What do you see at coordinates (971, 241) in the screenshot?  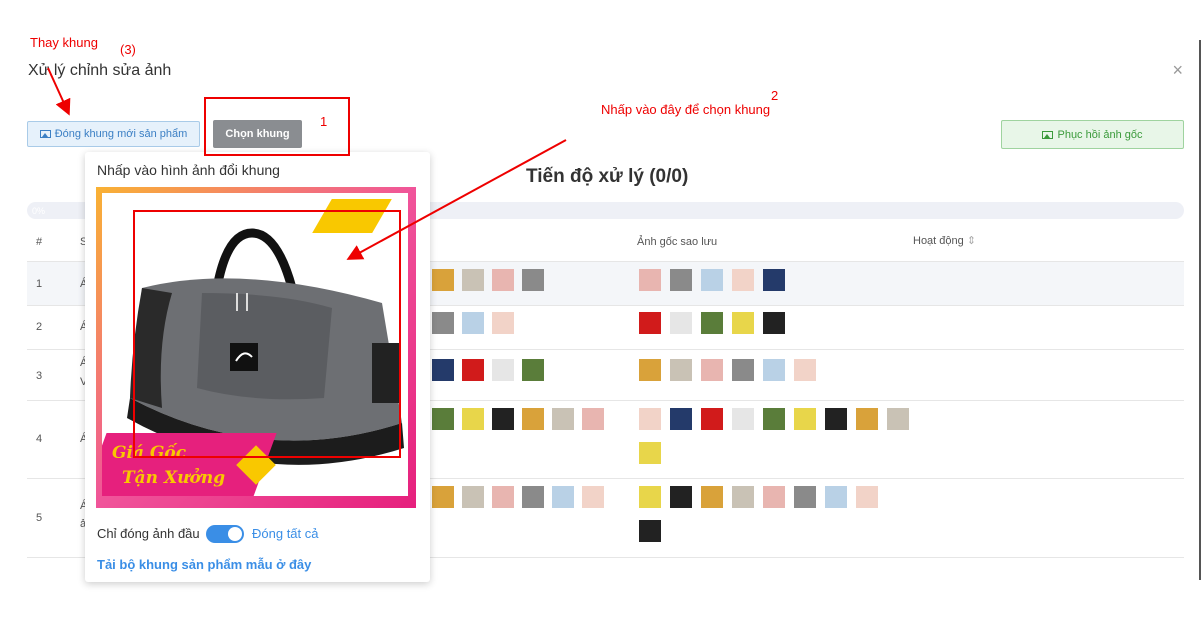 I see `sort-icon: ⇕` at bounding box center [971, 241].